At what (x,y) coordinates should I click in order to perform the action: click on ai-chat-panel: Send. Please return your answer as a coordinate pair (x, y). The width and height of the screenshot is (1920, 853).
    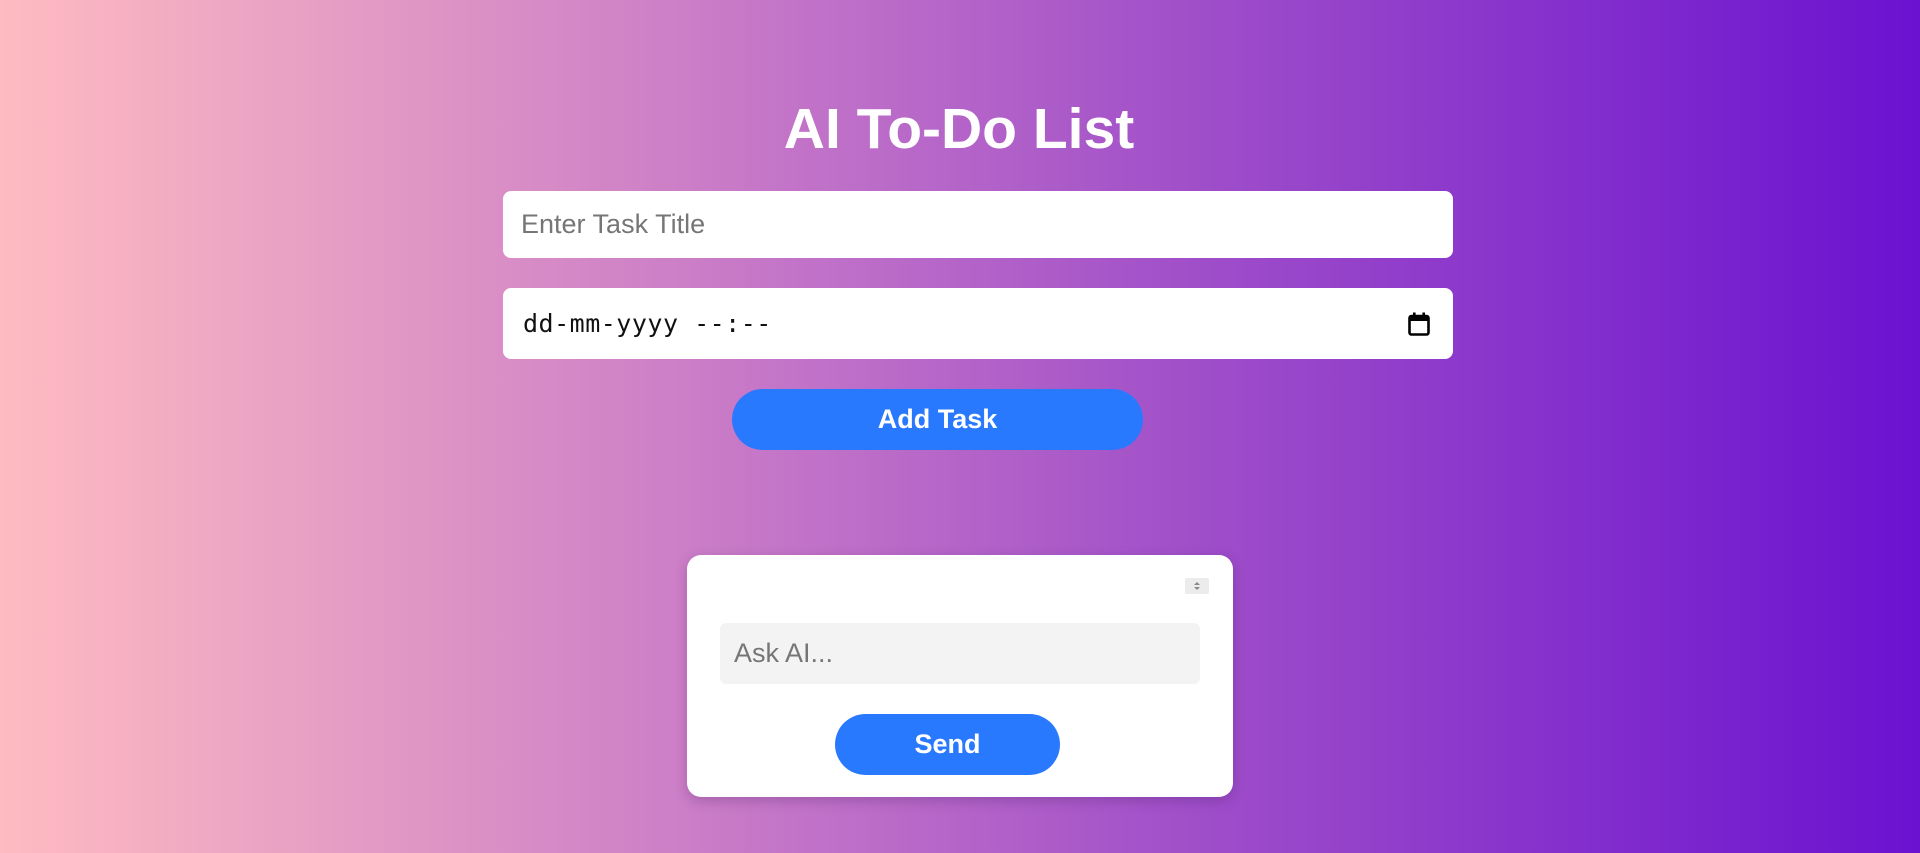
    Looking at the image, I should click on (960, 676).